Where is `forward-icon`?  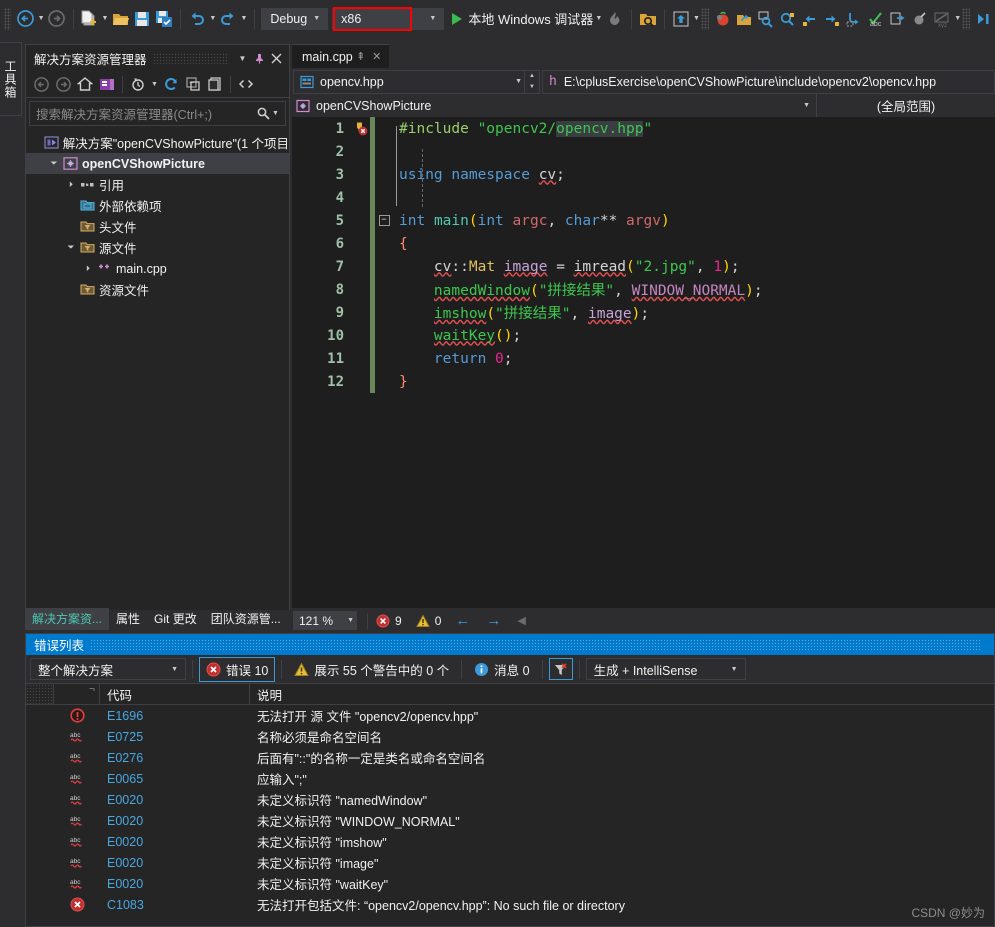 forward-icon is located at coordinates (63, 84).